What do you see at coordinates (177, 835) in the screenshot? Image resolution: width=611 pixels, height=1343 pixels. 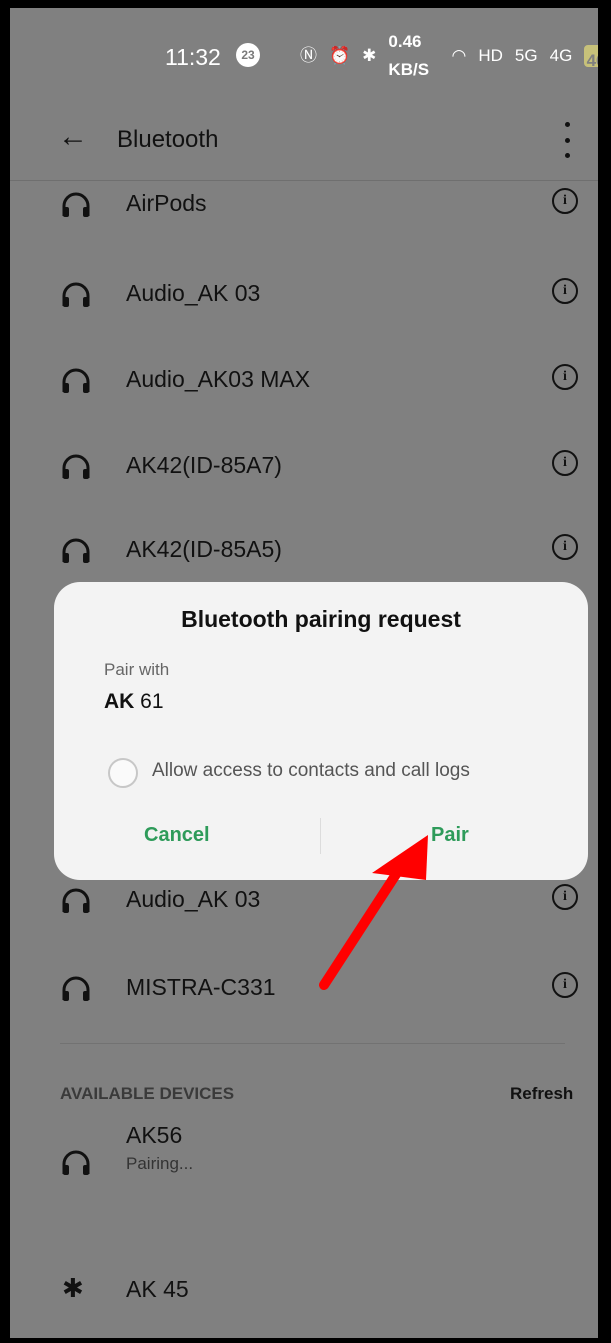 I see `cancel-button: Cancel` at bounding box center [177, 835].